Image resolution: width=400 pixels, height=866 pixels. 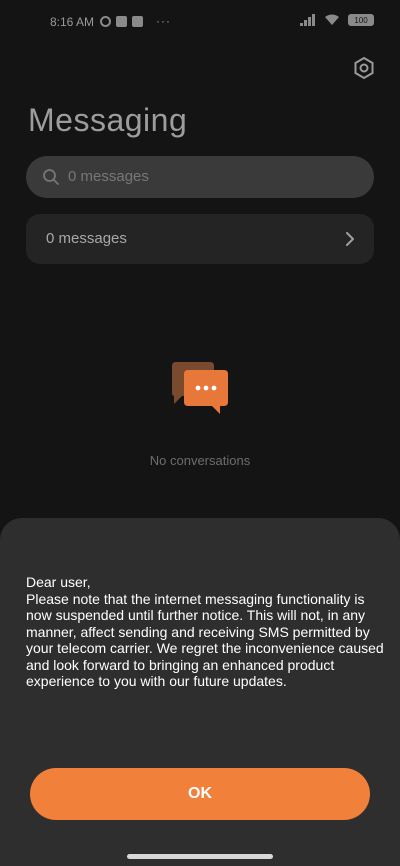 What do you see at coordinates (307, 20) in the screenshot?
I see `signal-icon` at bounding box center [307, 20].